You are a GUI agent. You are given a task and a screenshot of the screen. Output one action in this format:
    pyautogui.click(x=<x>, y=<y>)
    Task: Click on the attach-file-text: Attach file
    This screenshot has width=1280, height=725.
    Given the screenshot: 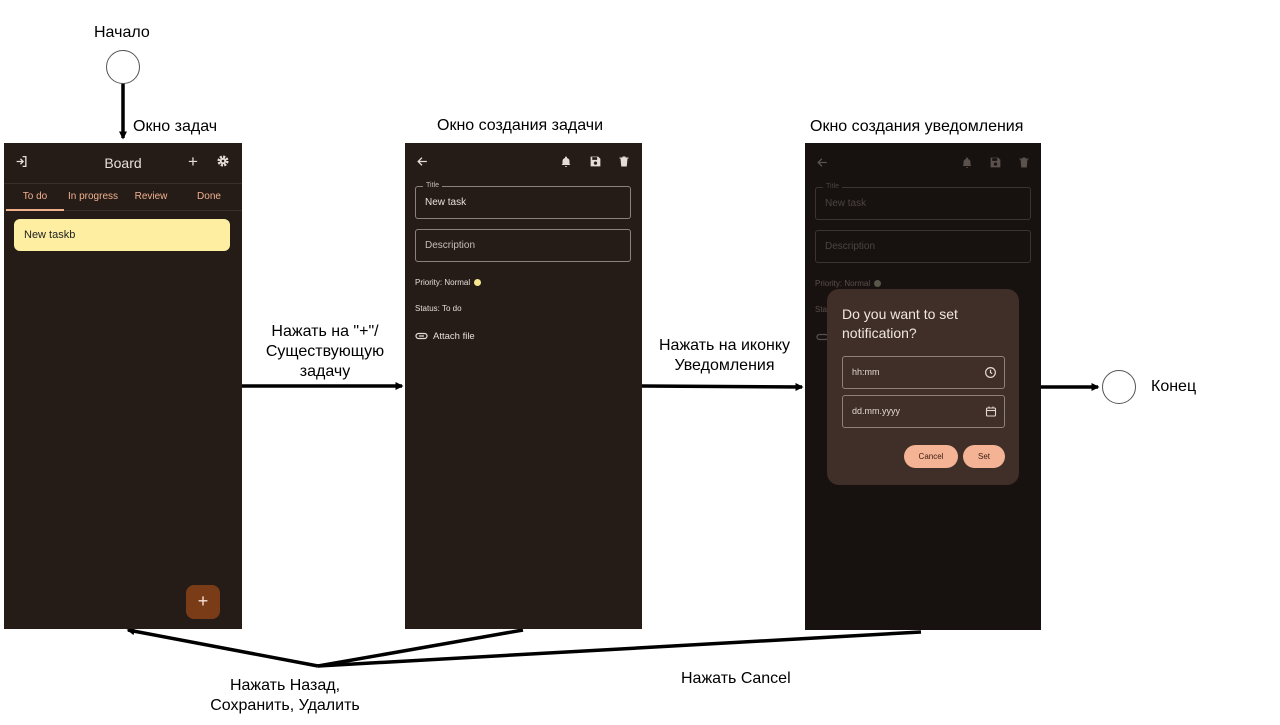 What is the action you would take?
    pyautogui.click(x=454, y=336)
    